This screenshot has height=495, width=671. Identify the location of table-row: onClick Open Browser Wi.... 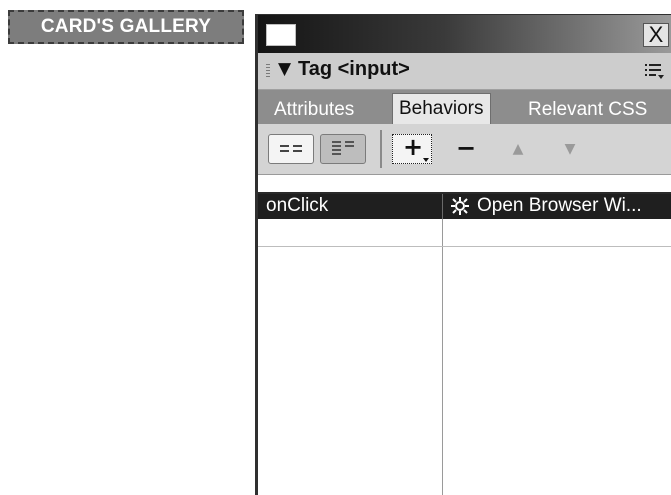
(464, 205).